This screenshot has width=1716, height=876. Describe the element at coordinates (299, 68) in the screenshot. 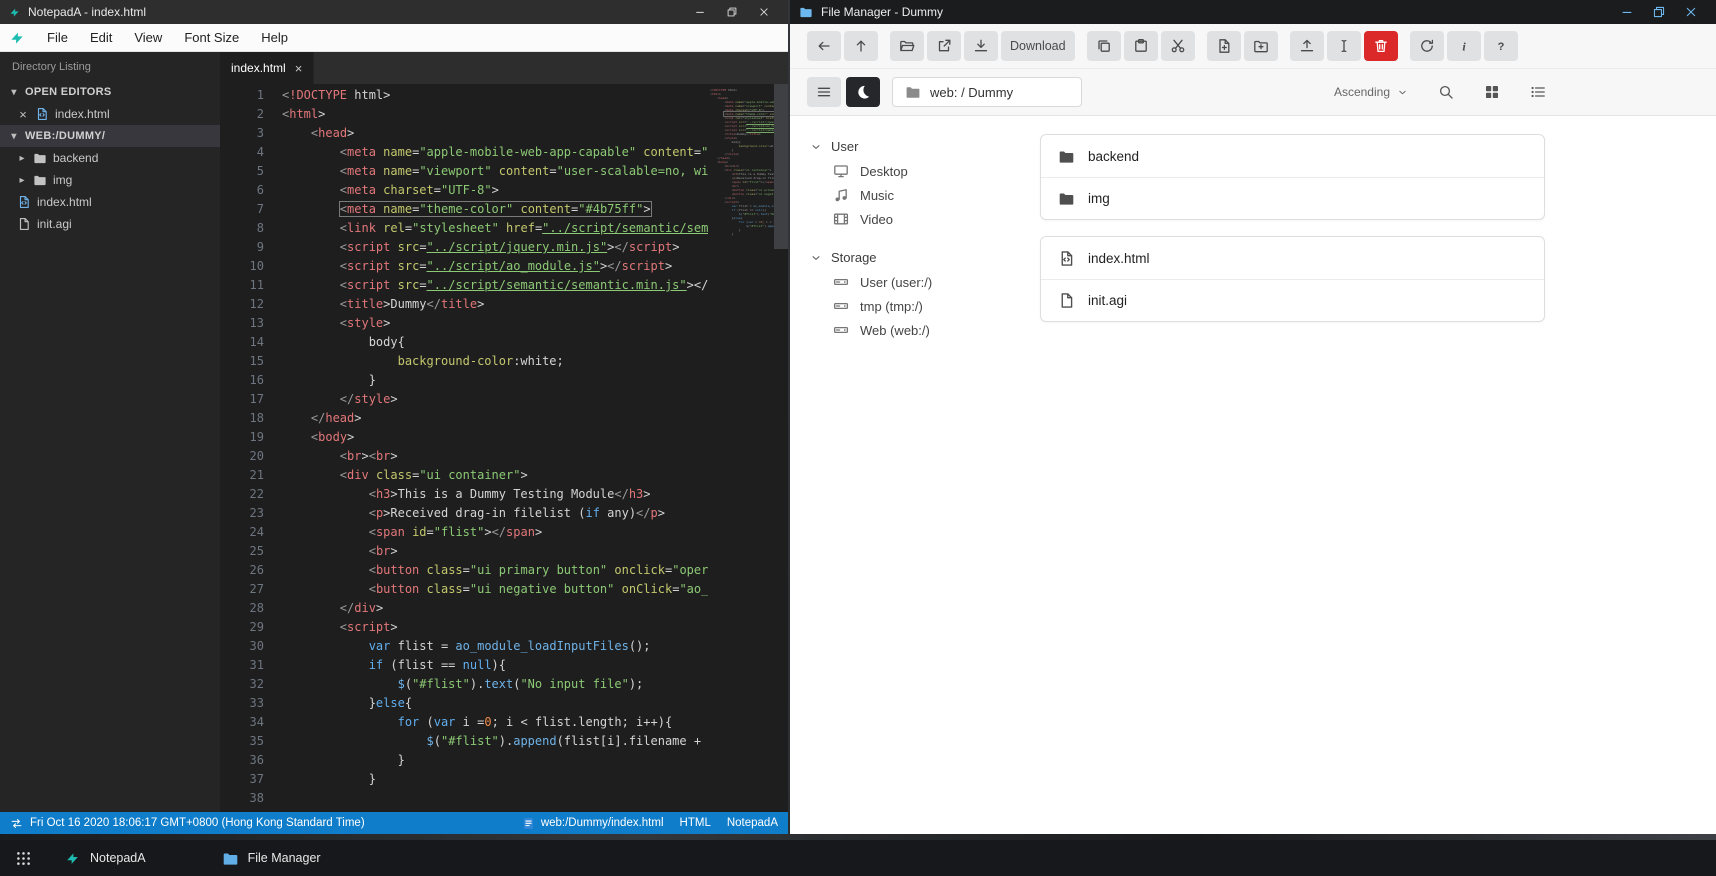

I see `tab-close-icon: ×` at that location.